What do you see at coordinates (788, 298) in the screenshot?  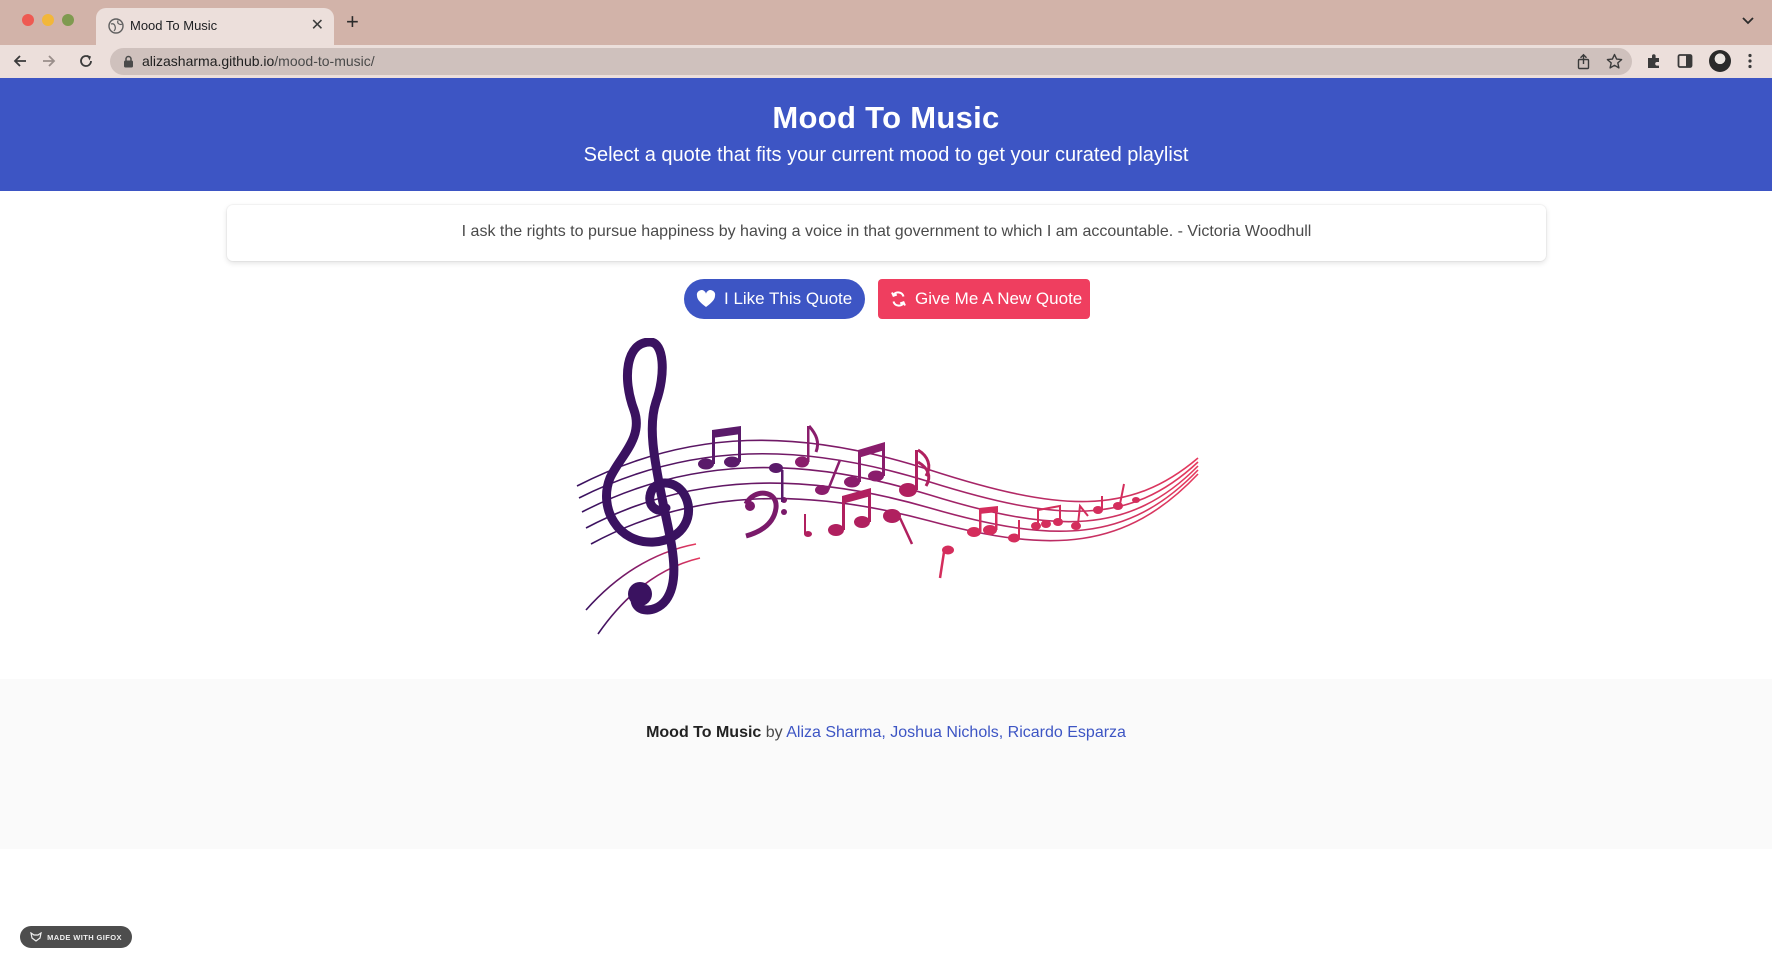 I see `like-quote-label: I Like This Quote` at bounding box center [788, 298].